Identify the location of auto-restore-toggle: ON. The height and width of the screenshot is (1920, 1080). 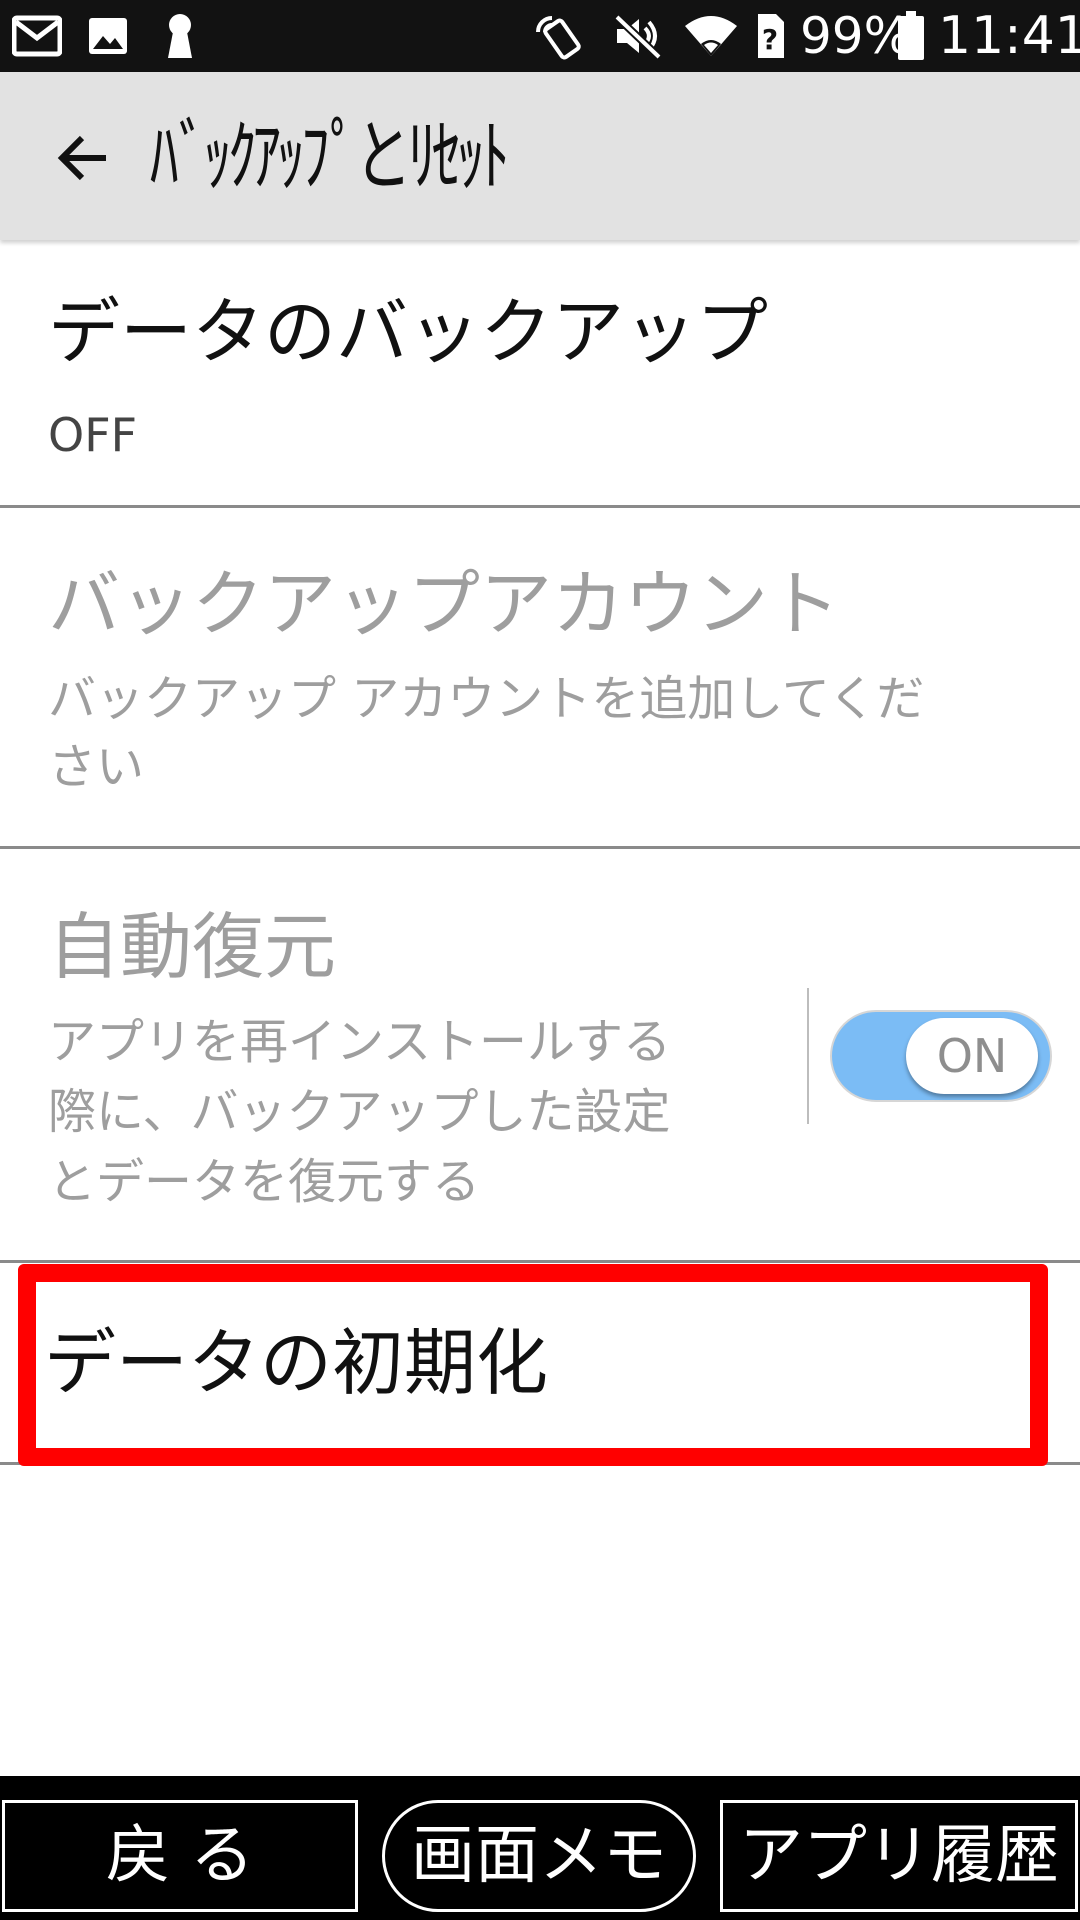
(941, 1056).